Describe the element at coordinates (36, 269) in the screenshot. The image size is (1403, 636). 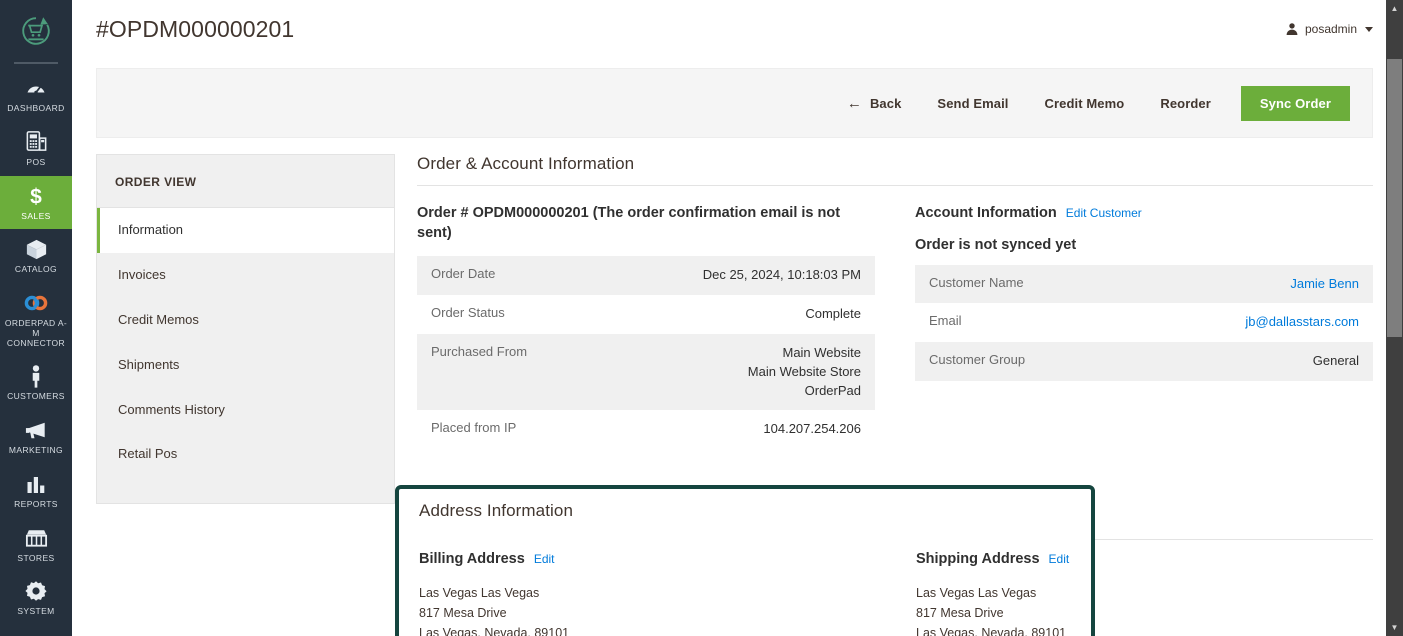
I see `sidebar-item-label: CATALOG` at that location.